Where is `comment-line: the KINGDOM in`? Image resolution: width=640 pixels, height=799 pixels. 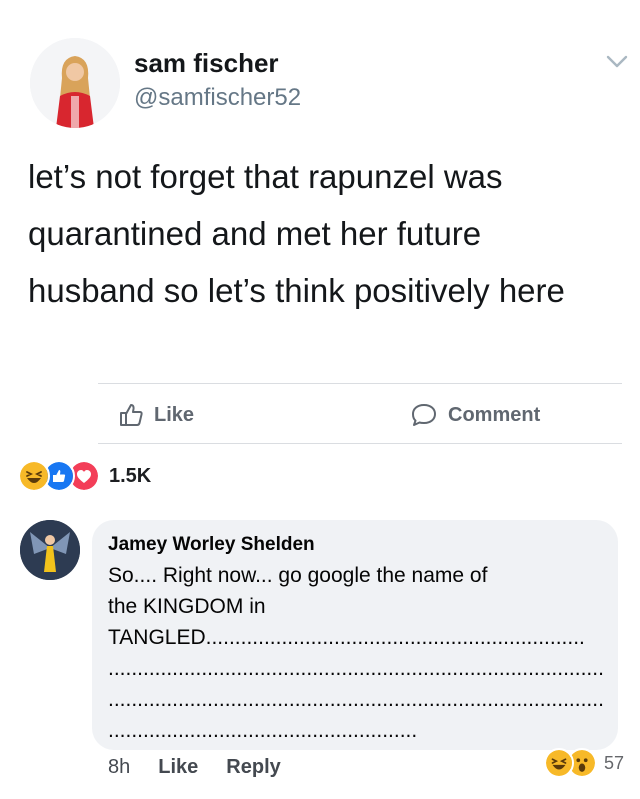 comment-line: the KINGDOM in is located at coordinates (187, 606).